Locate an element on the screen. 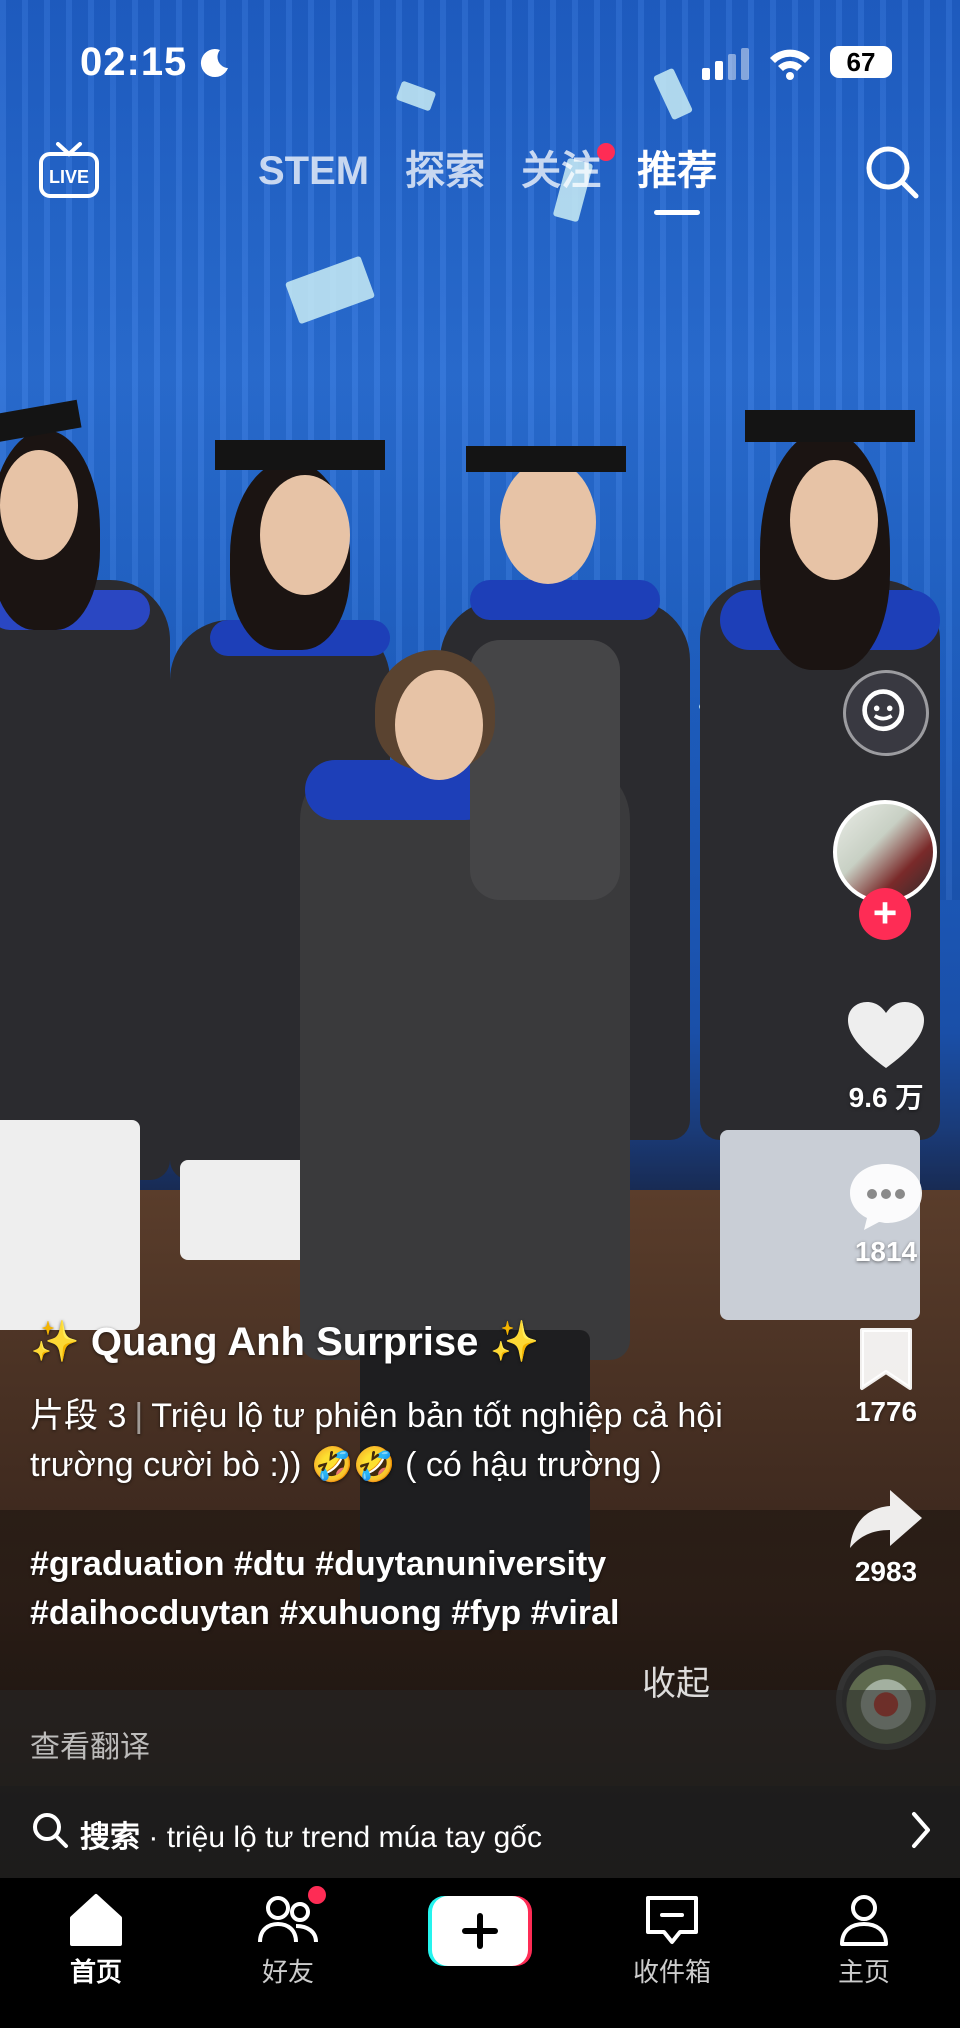 The width and height of the screenshot is (960, 2028). nav-friends: 好友 is located at coordinates (288, 1937).